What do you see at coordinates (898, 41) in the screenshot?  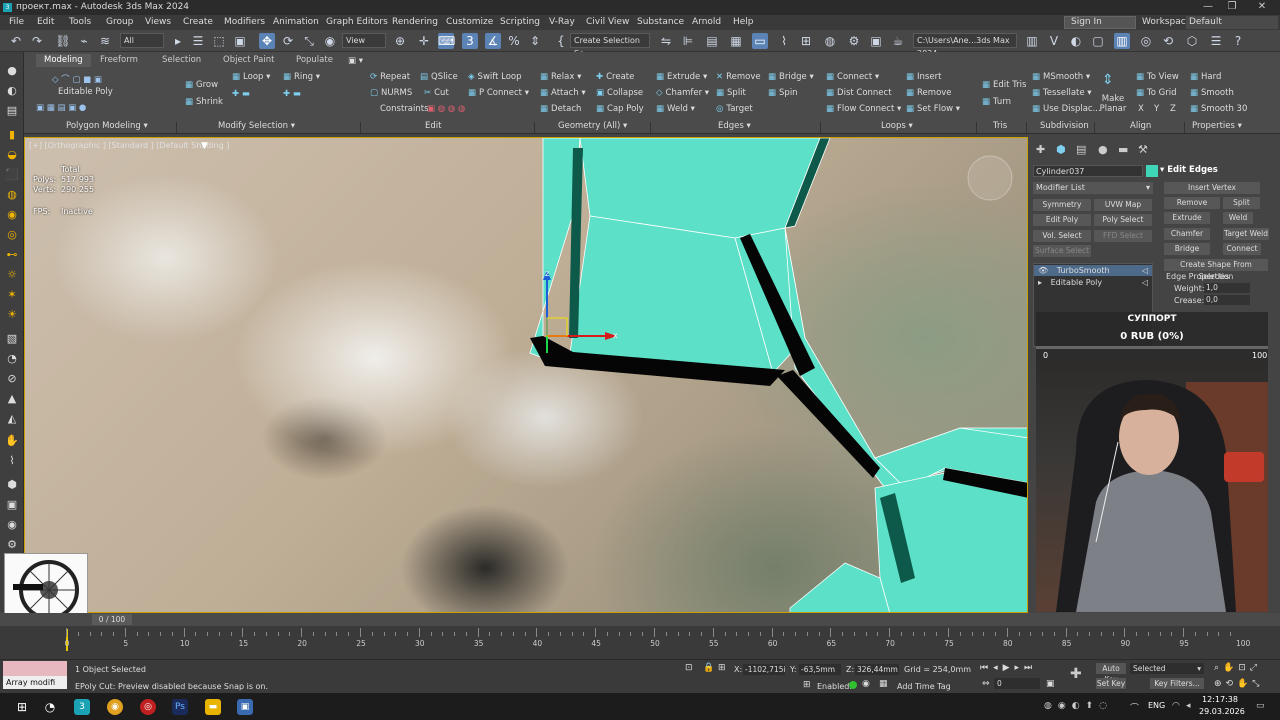 I see `render-production-icon: ☕` at bounding box center [898, 41].